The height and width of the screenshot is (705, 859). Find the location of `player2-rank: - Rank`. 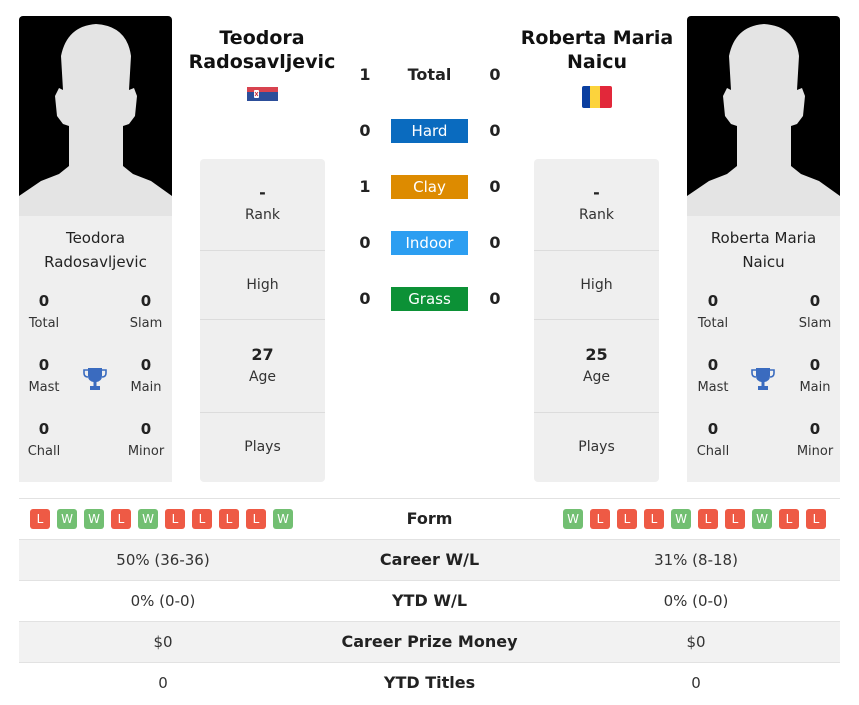

player2-rank: - Rank is located at coordinates (596, 205).